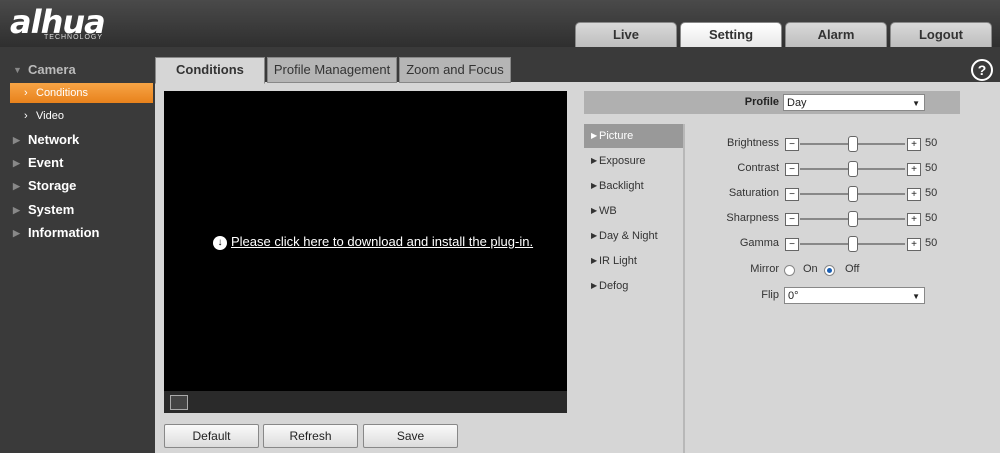 This screenshot has width=1000, height=453. Describe the element at coordinates (455, 70) in the screenshot. I see `tab-zoom-and-focus: Zoom and Focus` at that location.